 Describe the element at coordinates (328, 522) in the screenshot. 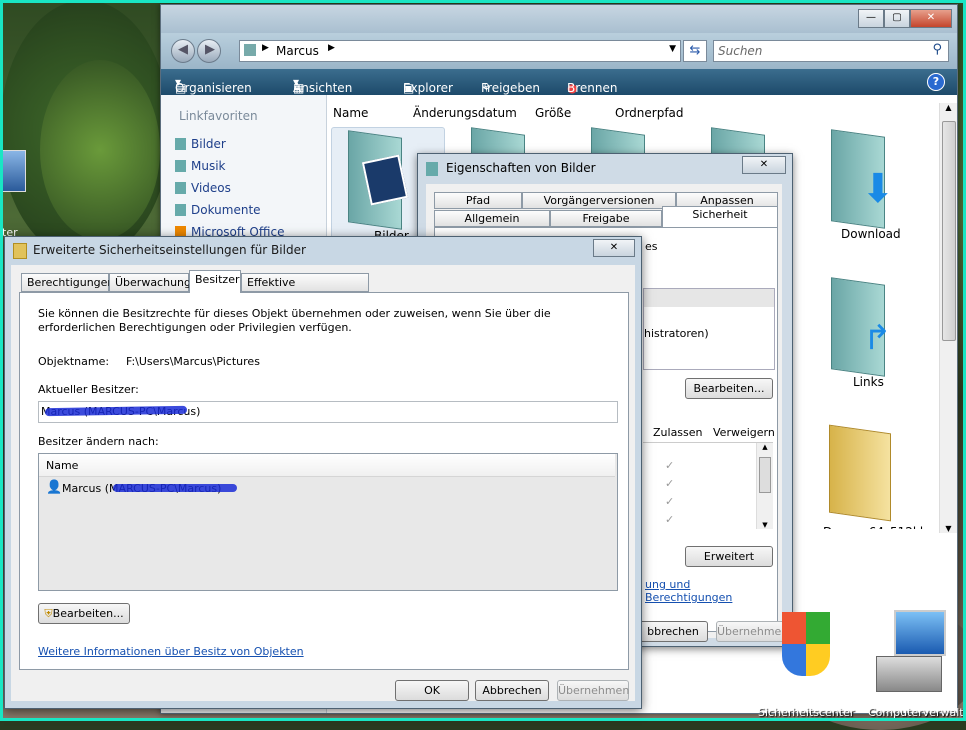

I see `owner-candidates-list: Name 👤 Marcus (MARCUS-PC\Marcus)` at that location.